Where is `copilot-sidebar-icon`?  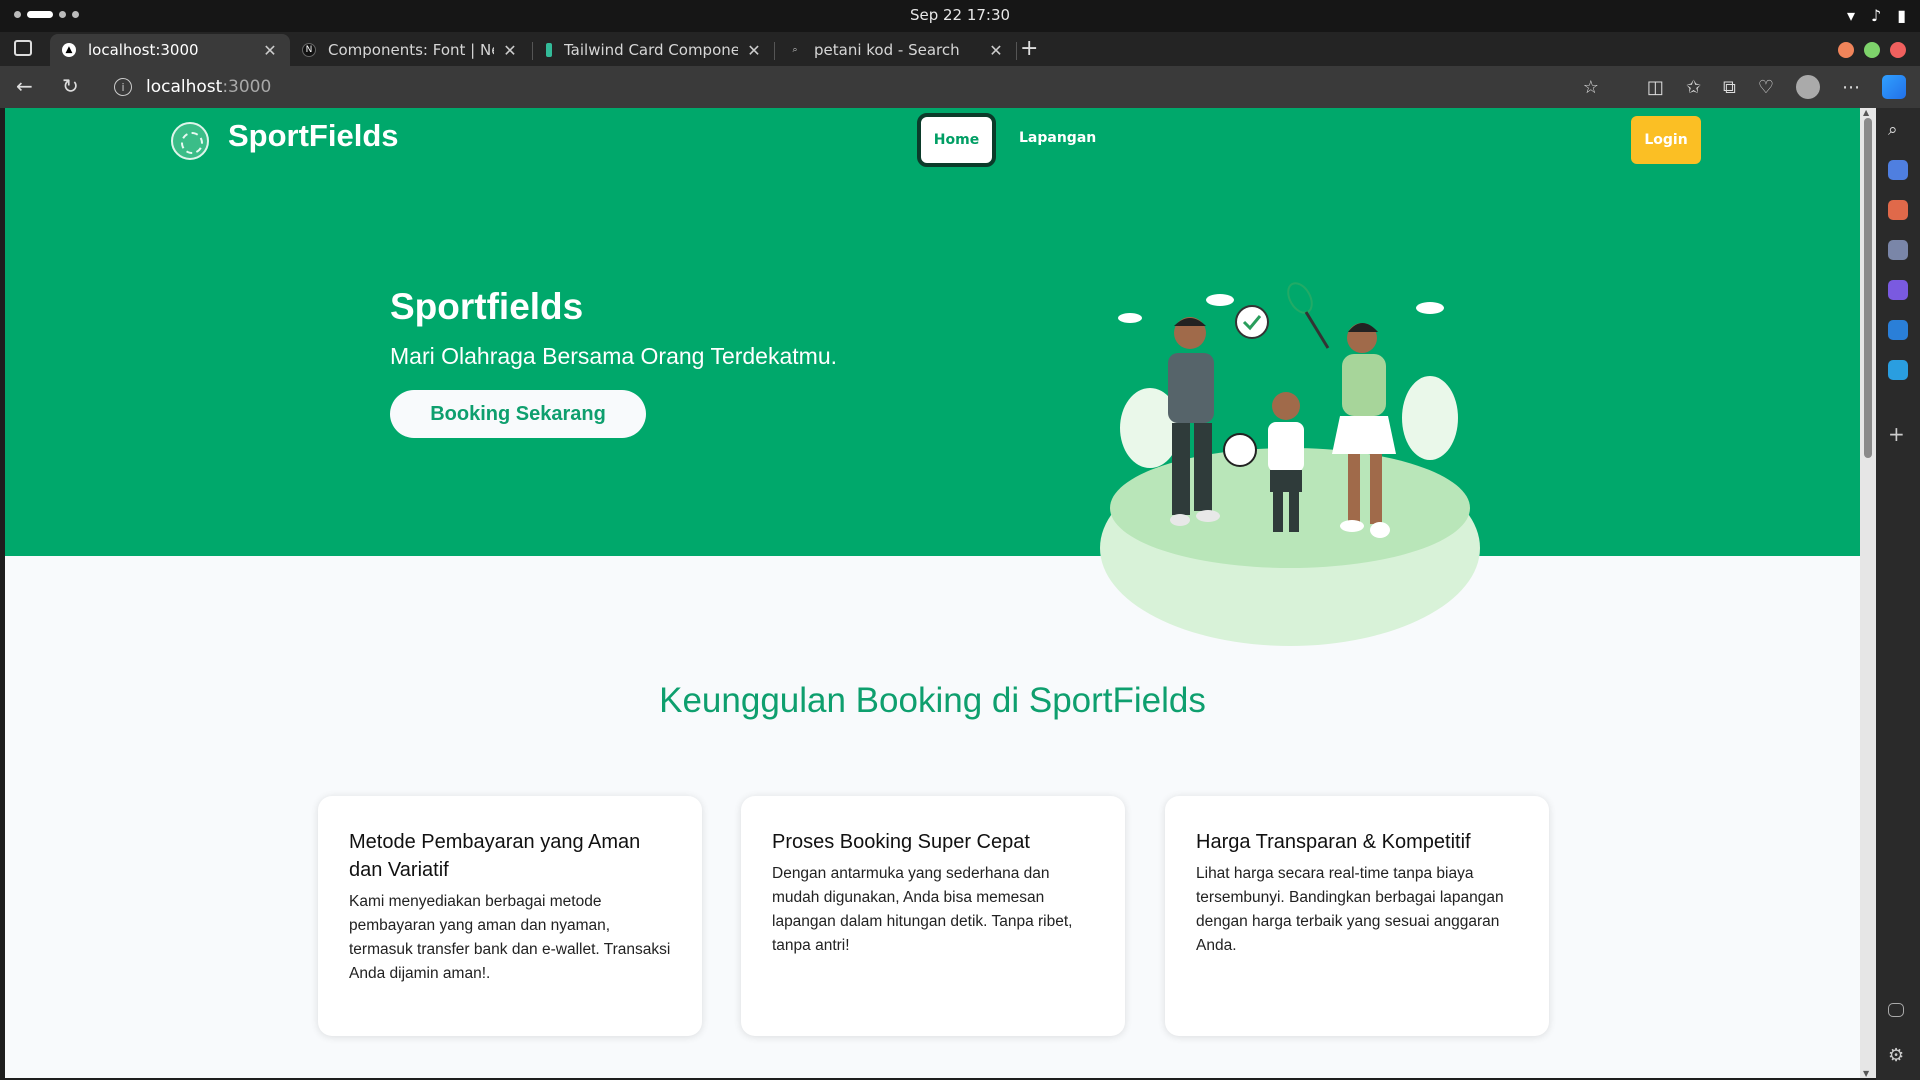 copilot-sidebar-icon is located at coordinates (1898, 290).